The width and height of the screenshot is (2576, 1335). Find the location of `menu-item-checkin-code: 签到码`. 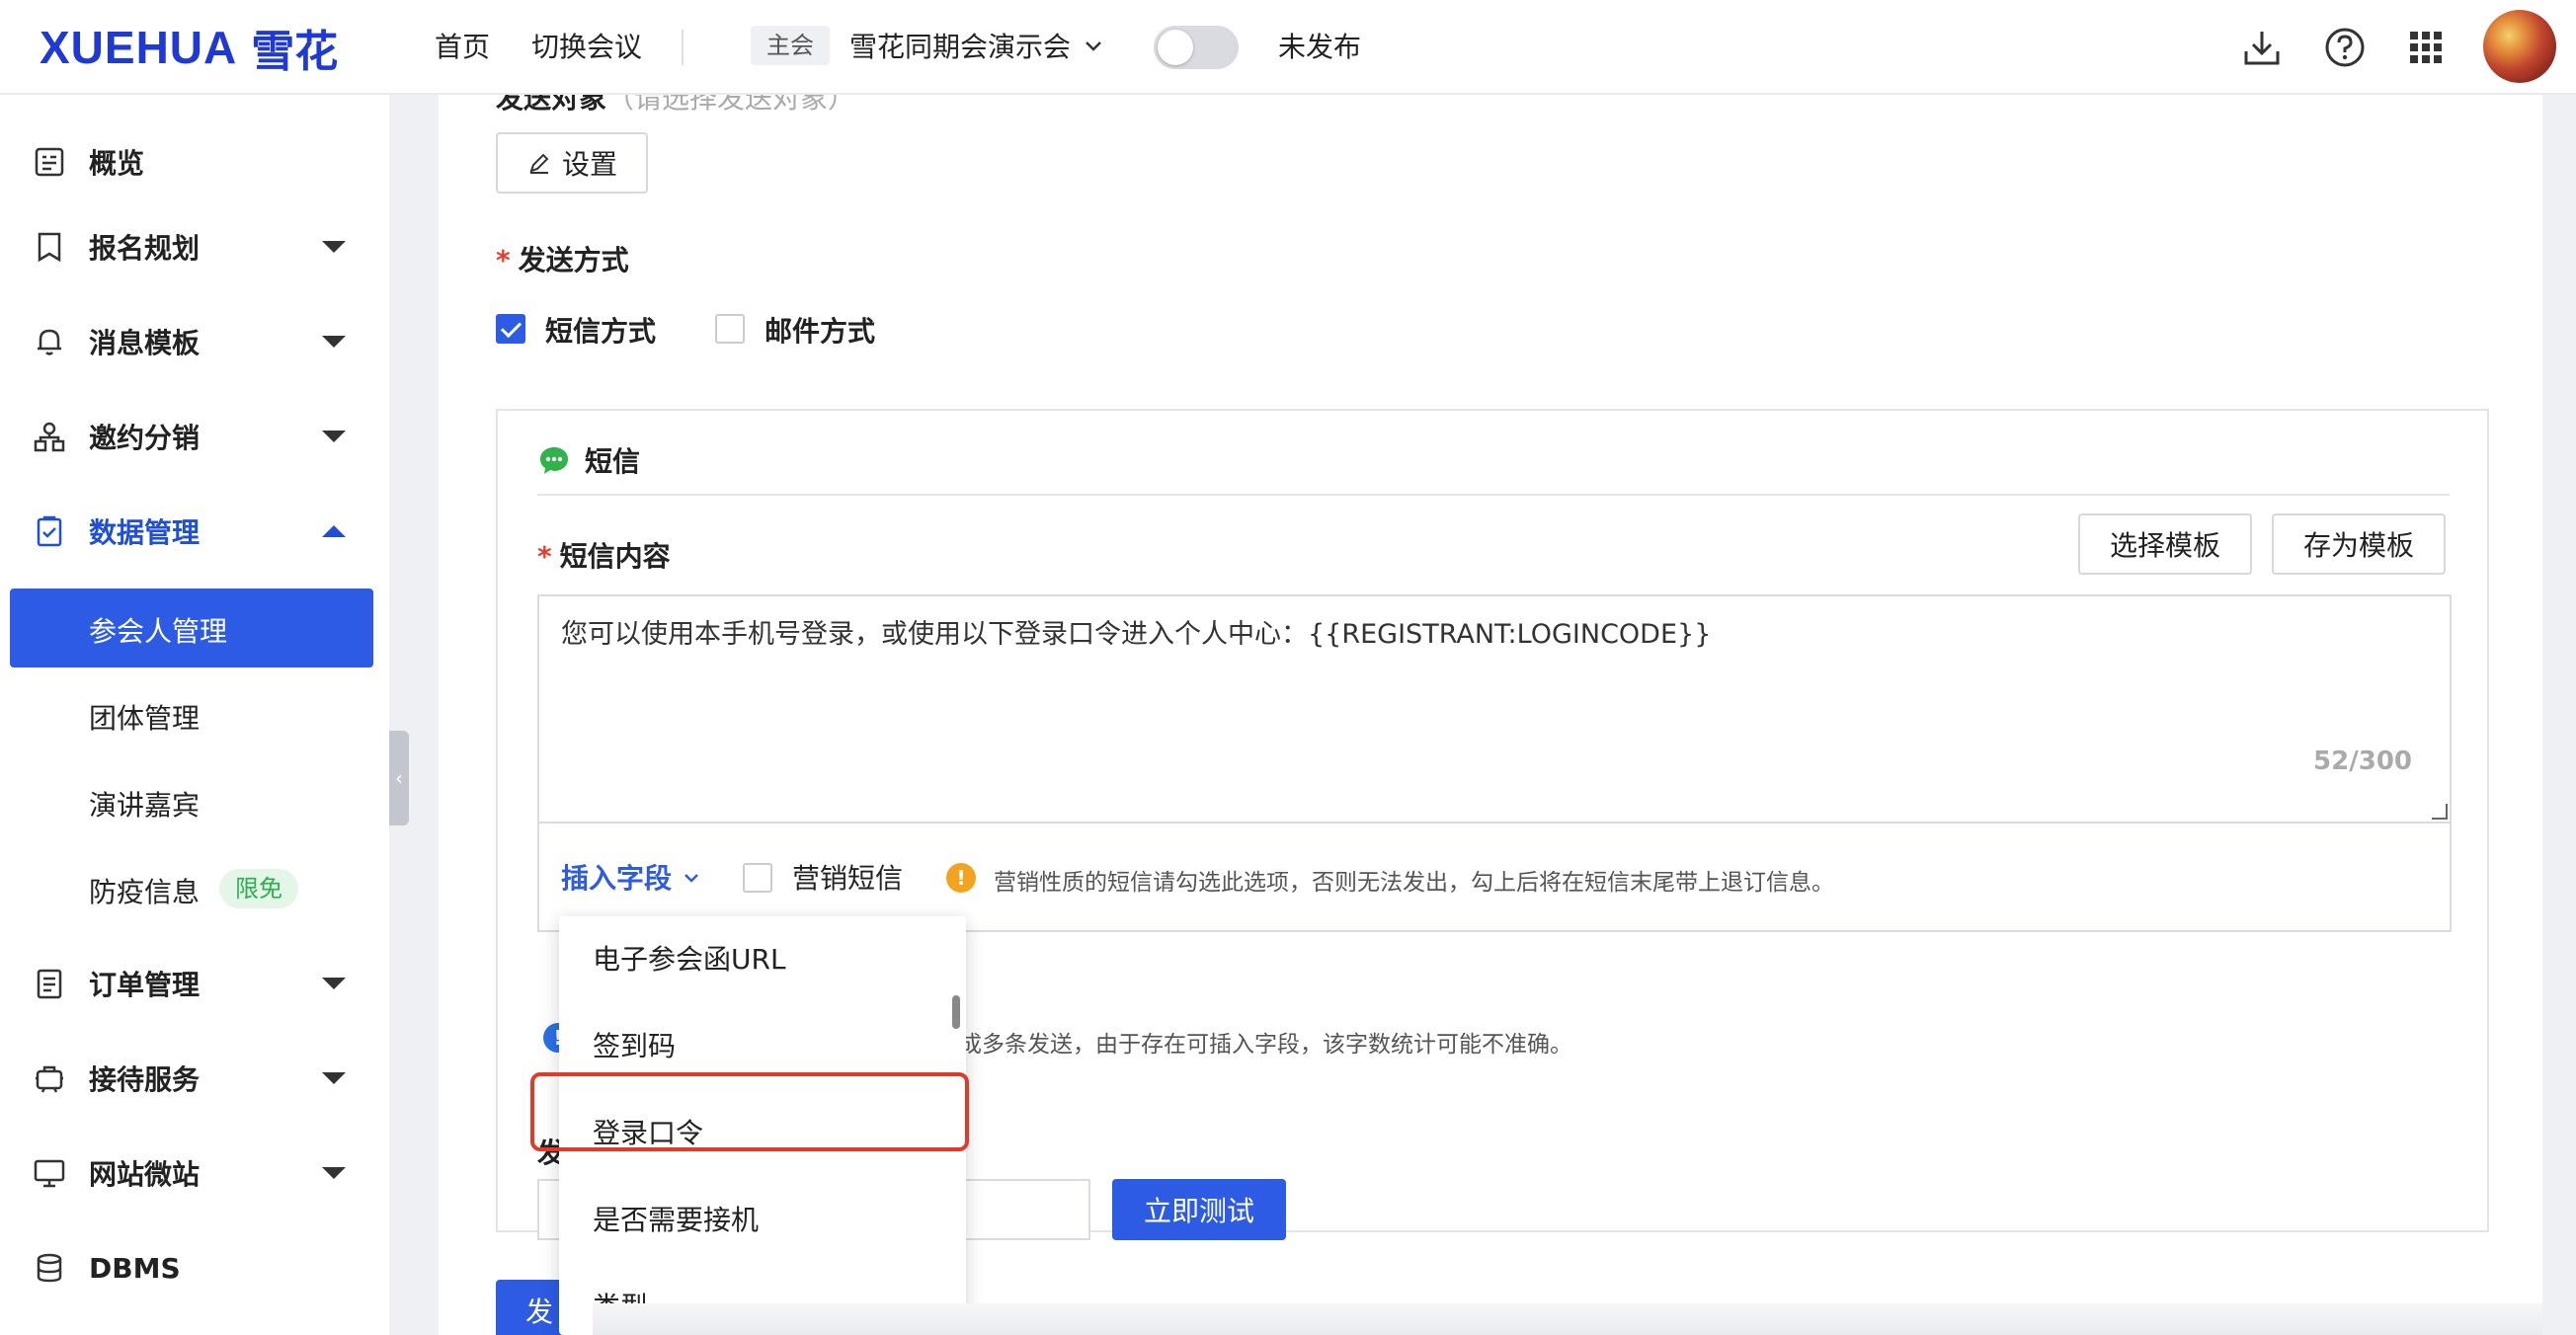

menu-item-checkin-code: 签到码 is located at coordinates (762, 1046).